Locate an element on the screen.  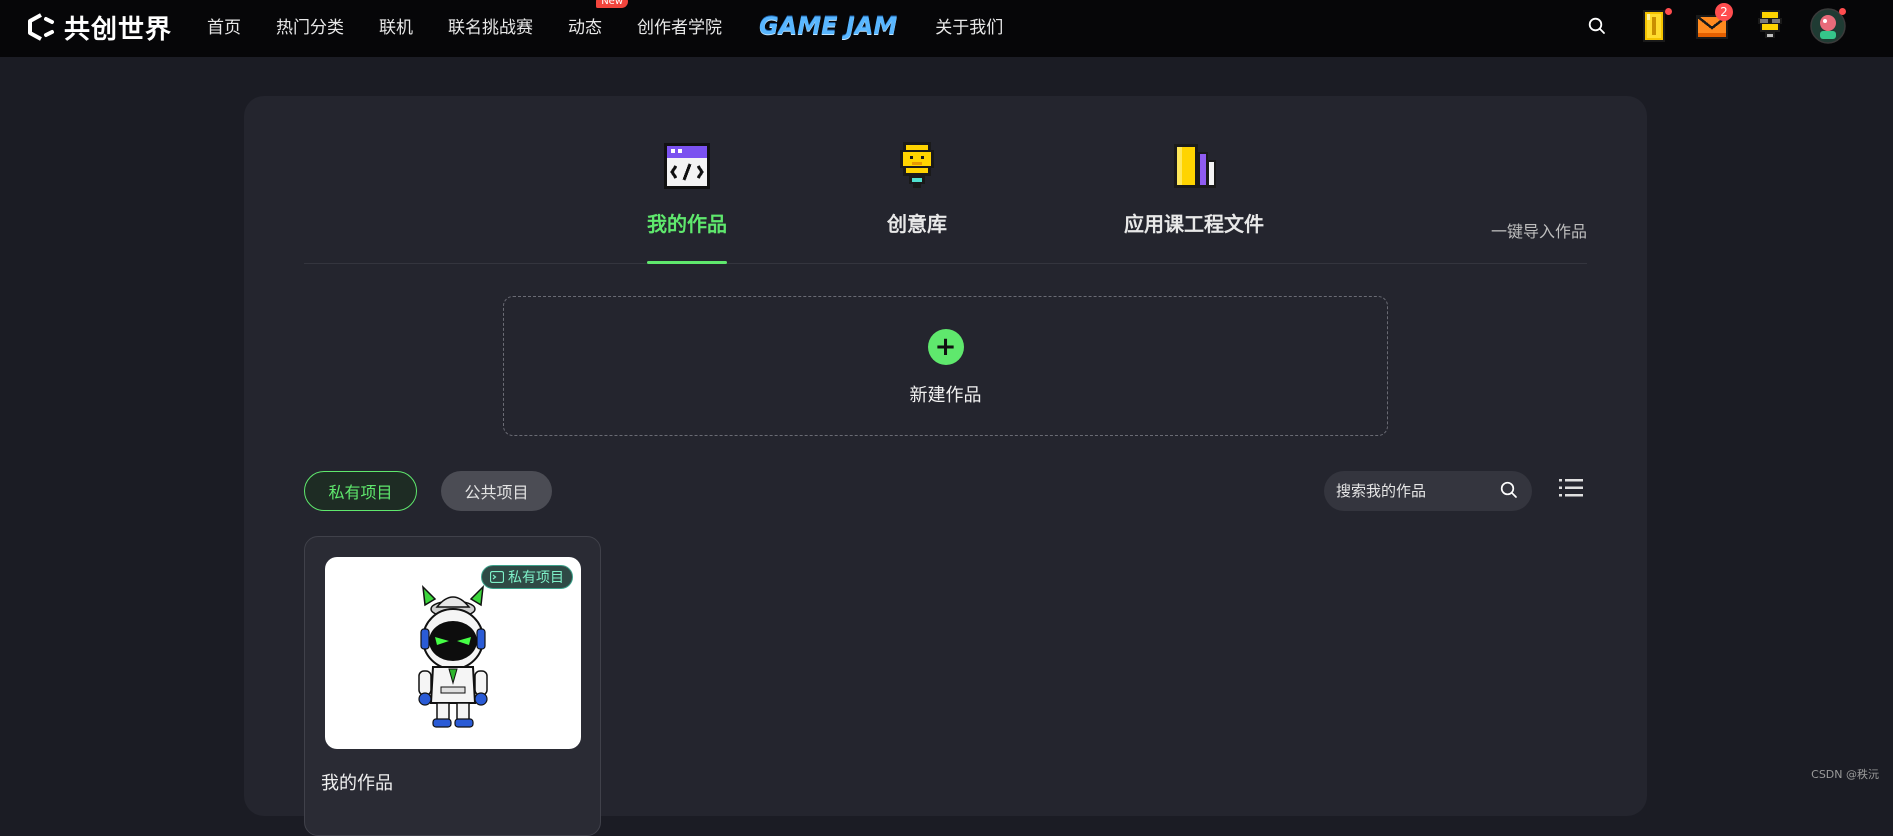
watermark-text: CSDN @秩沅 is located at coordinates (1845, 774).